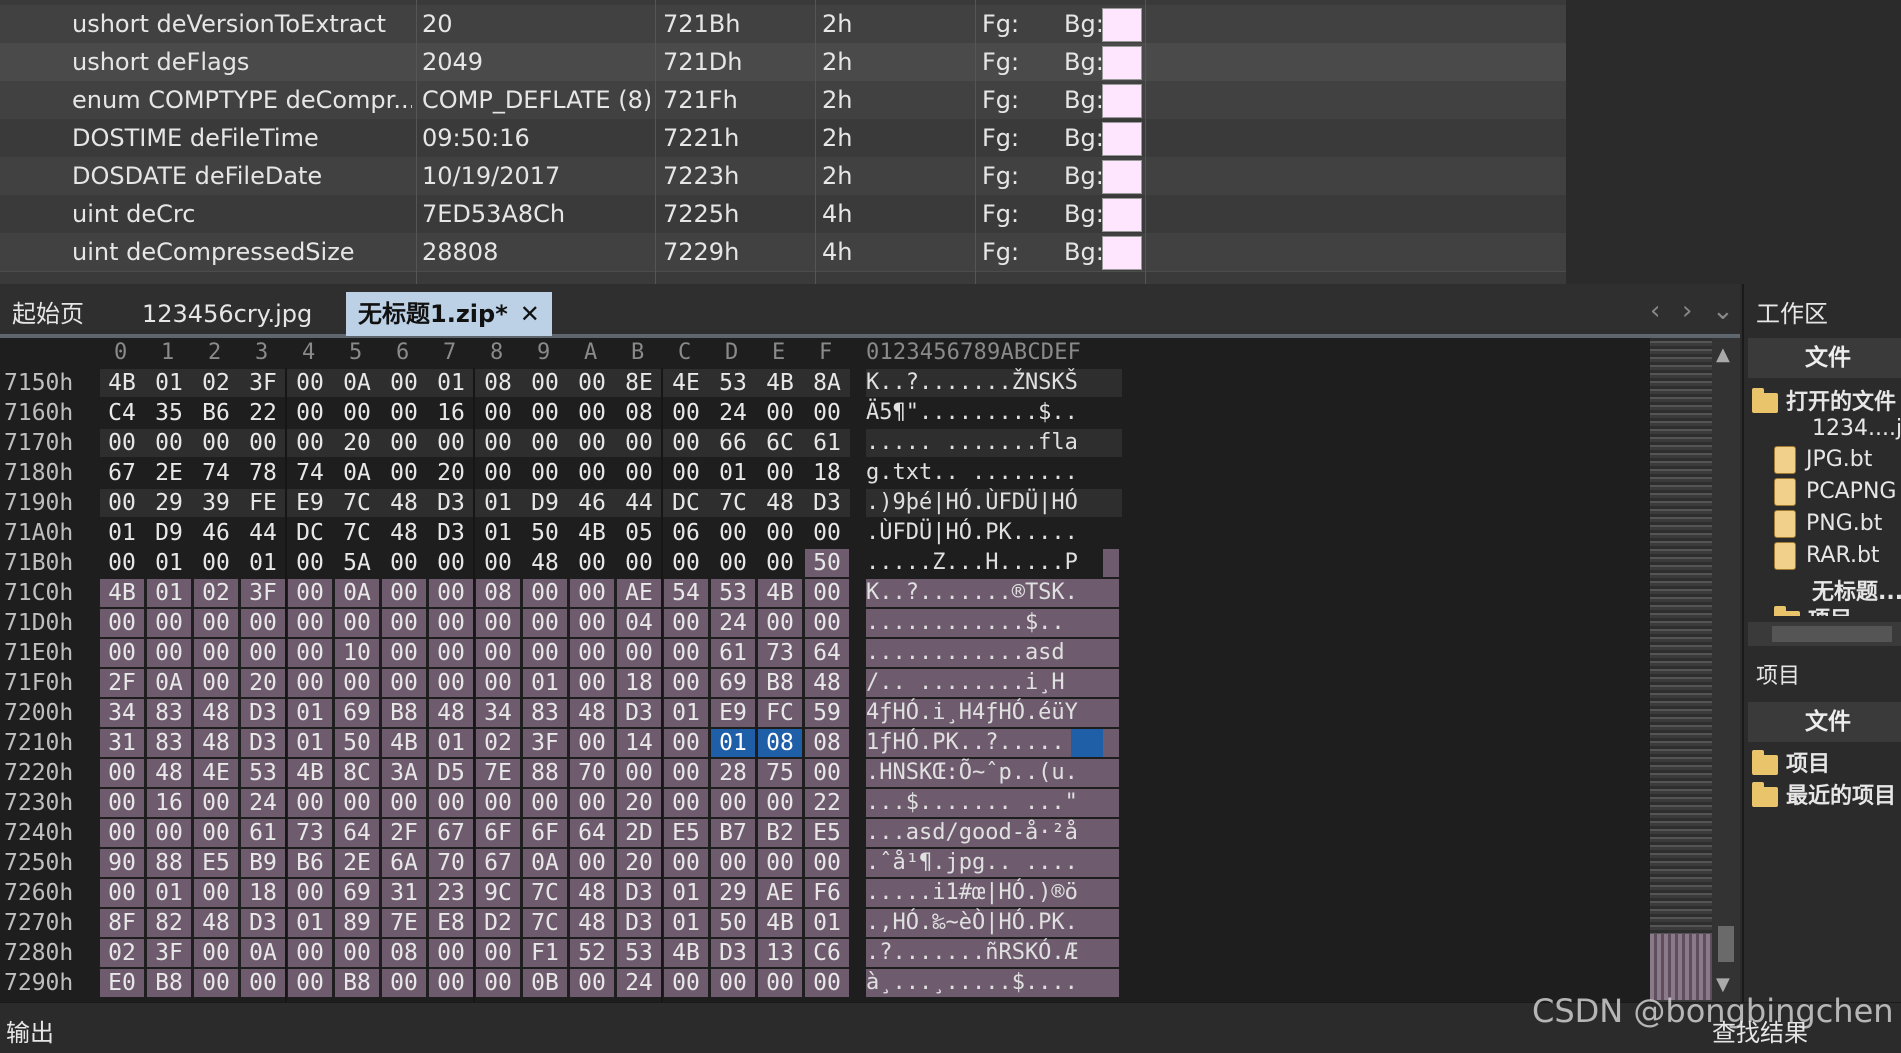 This screenshot has width=1901, height=1053. I want to click on hex-byte: 31, so click(404, 893).